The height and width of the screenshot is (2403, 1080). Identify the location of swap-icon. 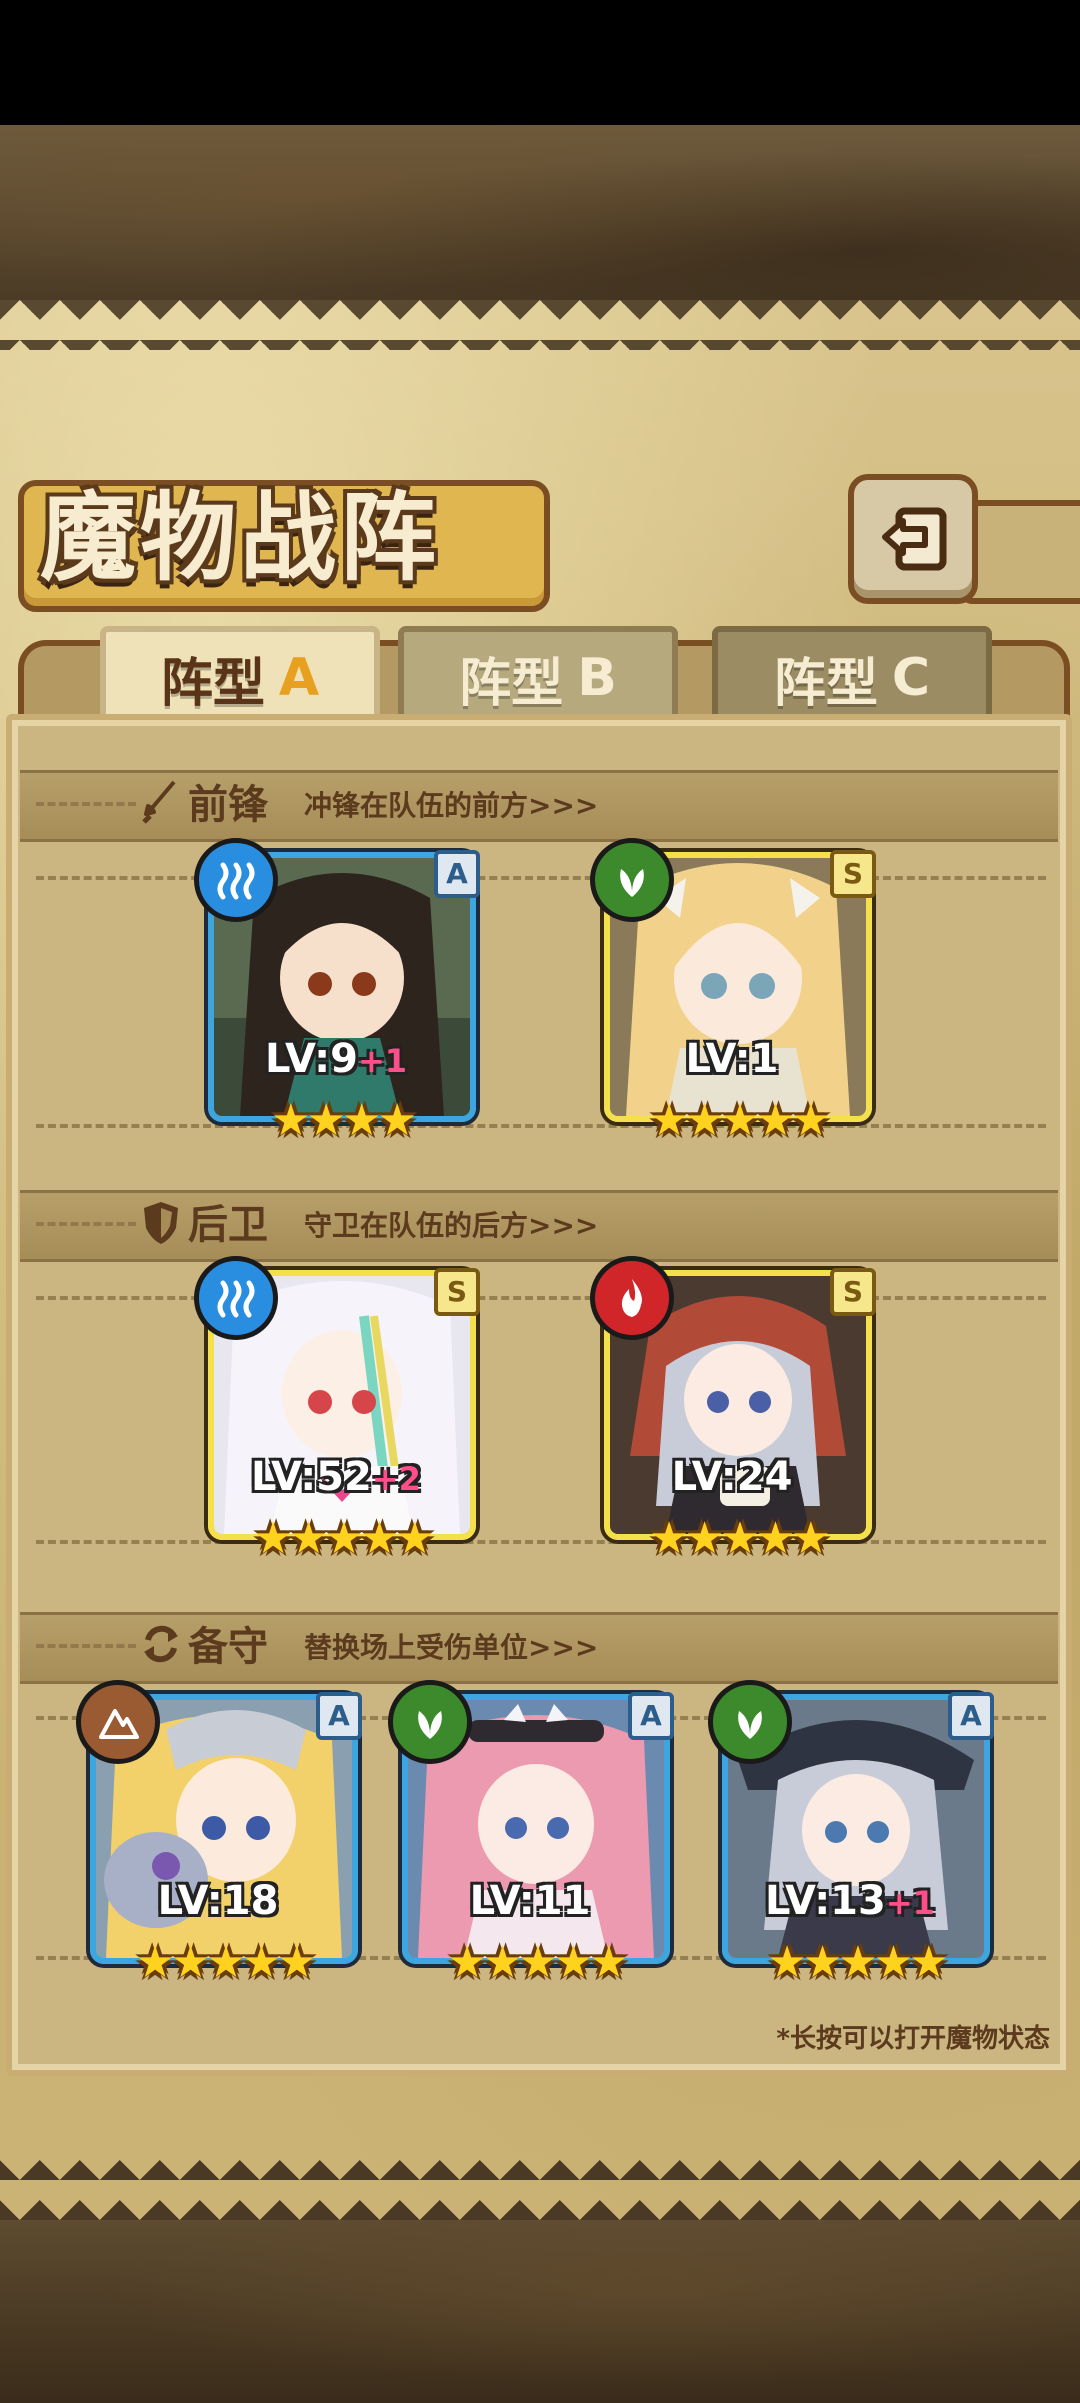
(161, 1644).